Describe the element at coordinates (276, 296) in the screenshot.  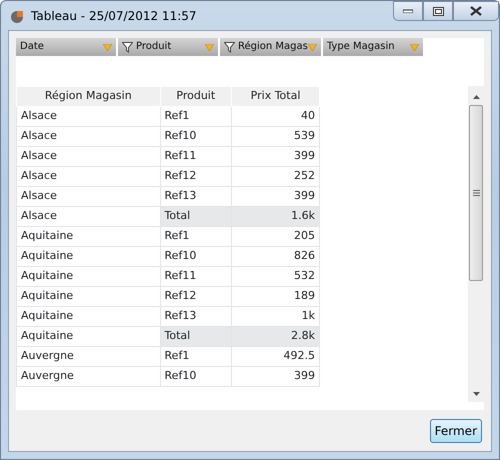
I see `table-cell: 189` at that location.